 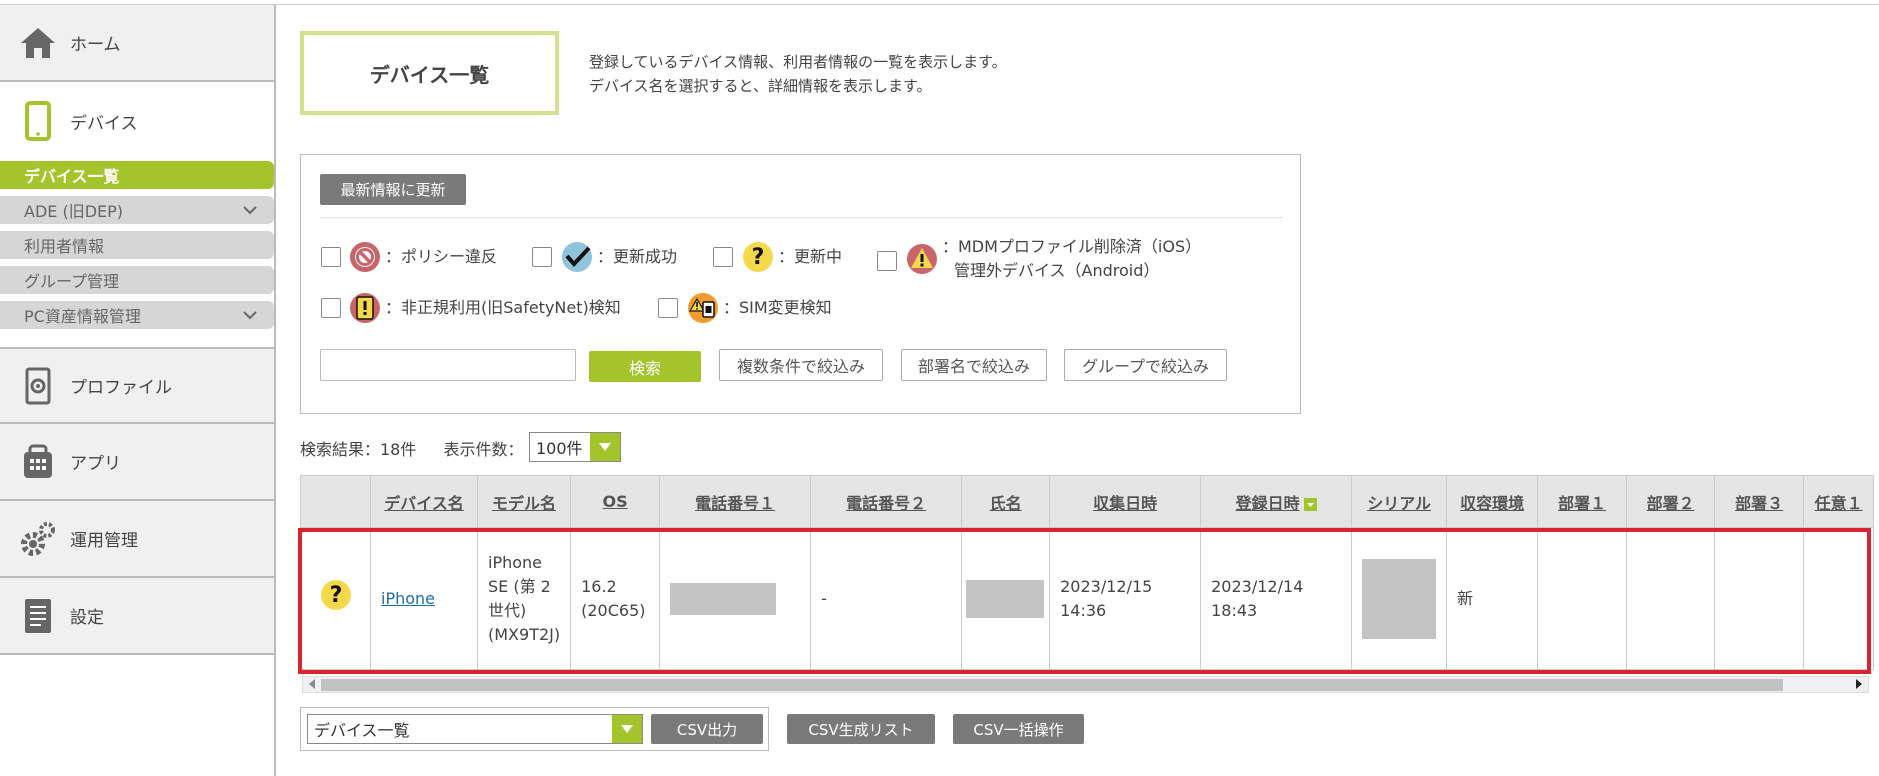 What do you see at coordinates (801, 365) in the screenshot?
I see `multi-condition-filter-button: 複数条件で絞込み` at bounding box center [801, 365].